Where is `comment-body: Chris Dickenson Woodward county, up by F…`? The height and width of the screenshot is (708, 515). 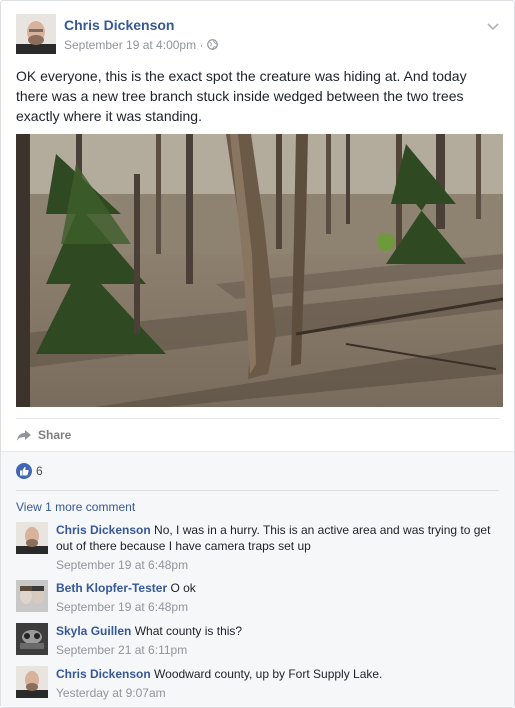
comment-body: Chris Dickenson Woodward county, up by F… is located at coordinates (277, 683).